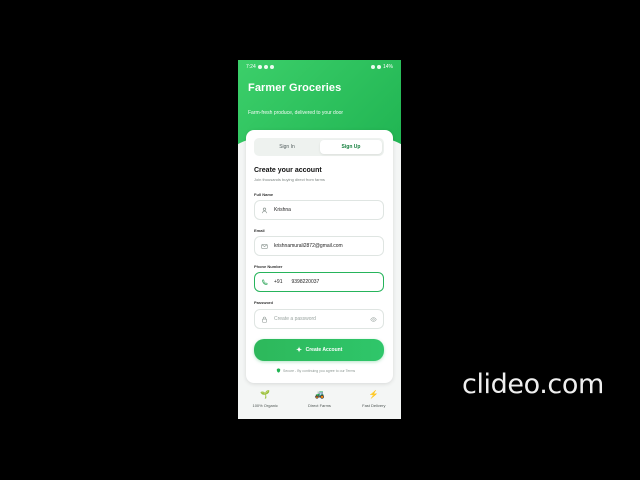 This screenshot has width=640, height=480. I want to click on form-subtitle: Join thousands buying direct from farms, so click(289, 179).